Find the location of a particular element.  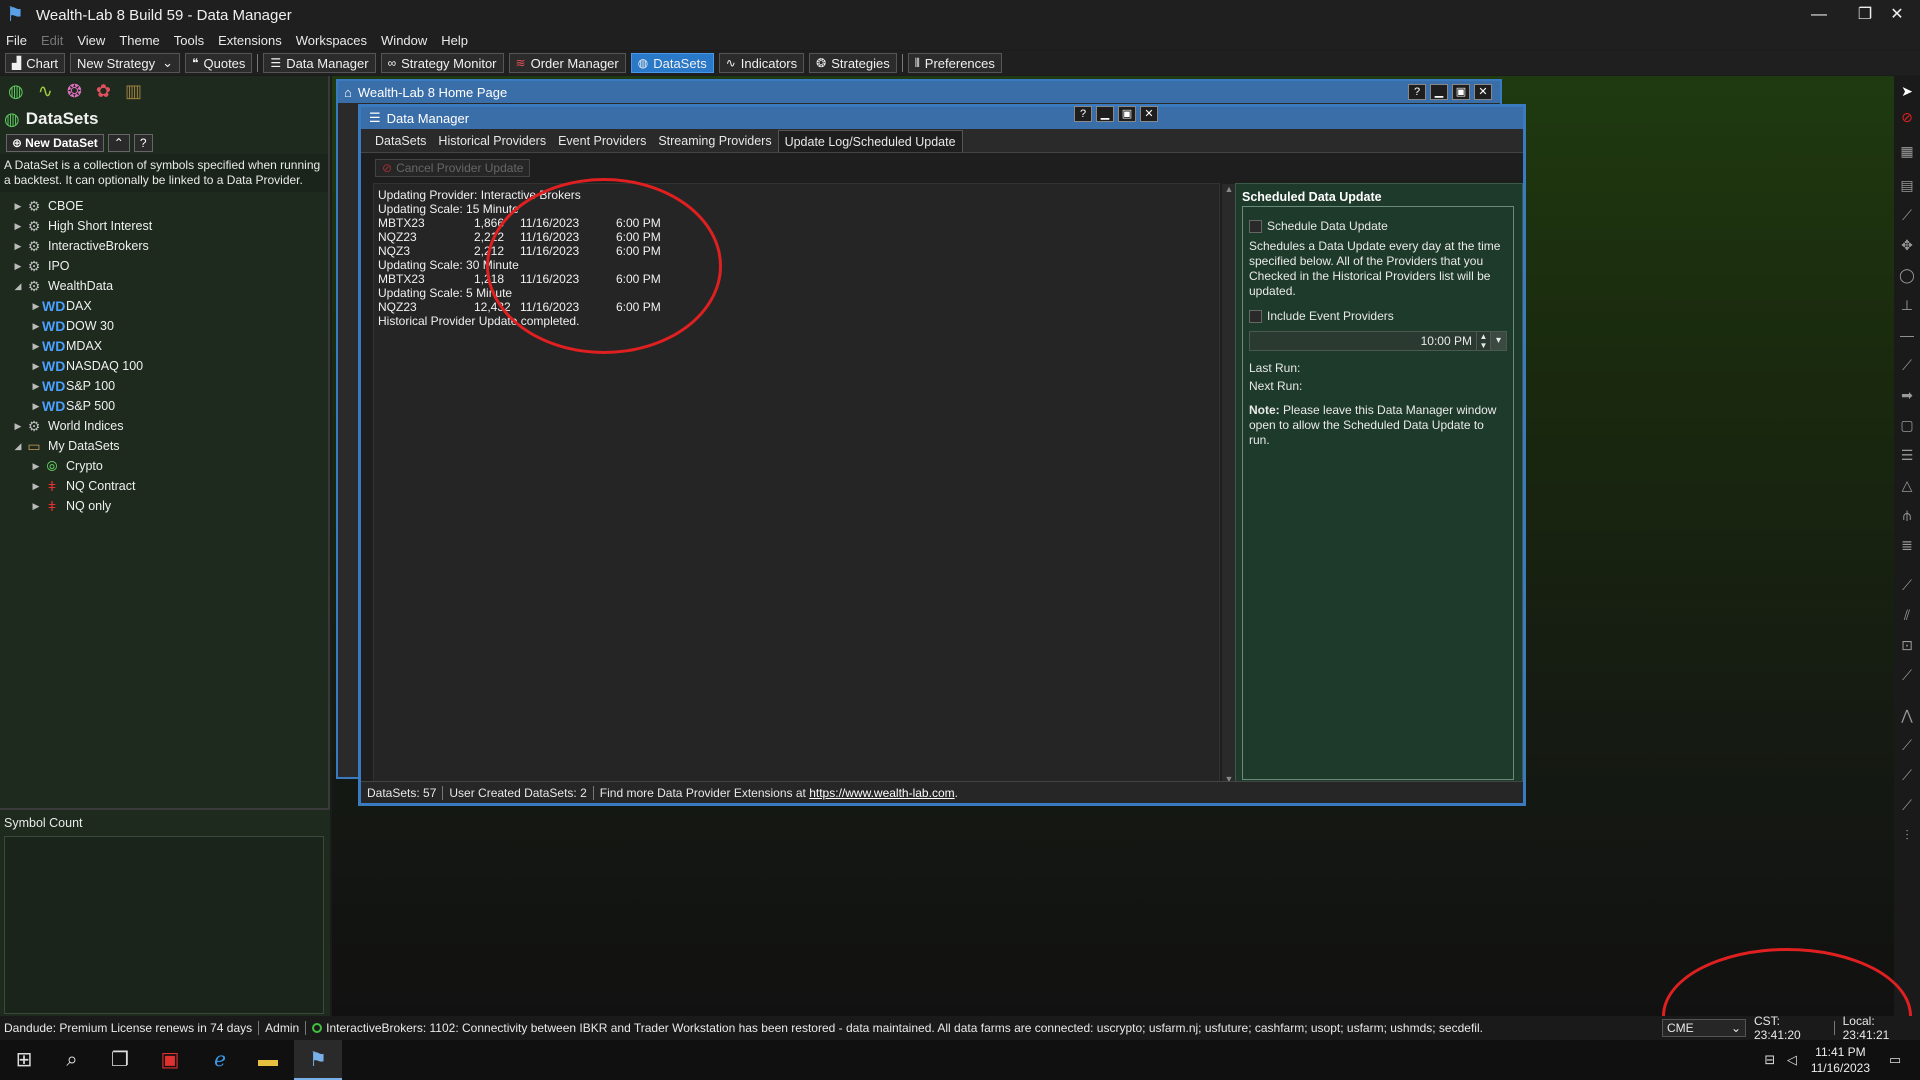

arrow-tool-icon: ➡ is located at coordinates (1907, 395).